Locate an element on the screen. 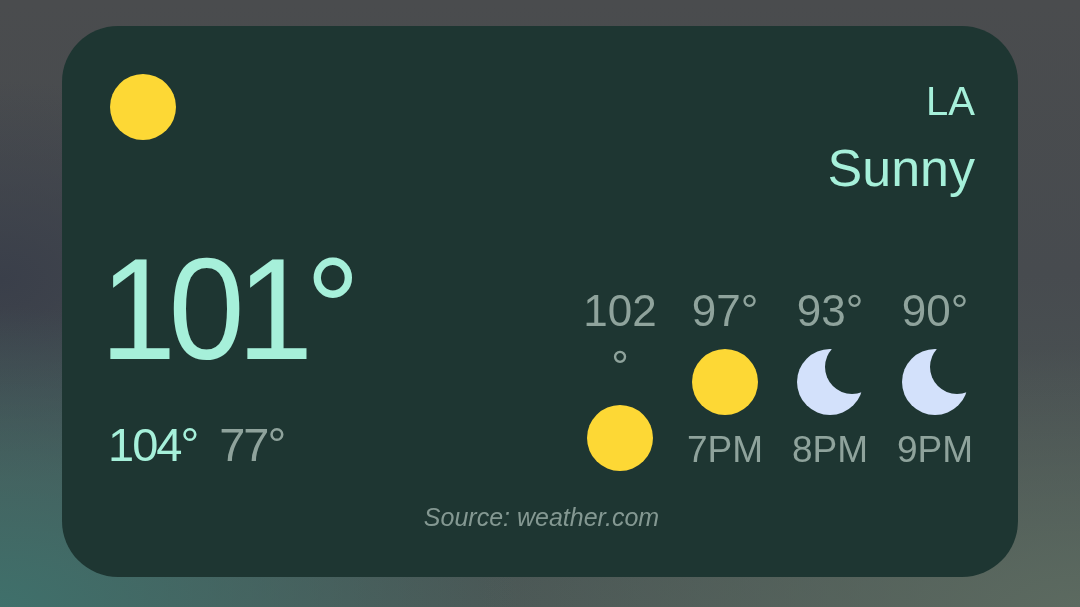 This screenshot has width=1080, height=607. location-label: LA is located at coordinates (950, 101).